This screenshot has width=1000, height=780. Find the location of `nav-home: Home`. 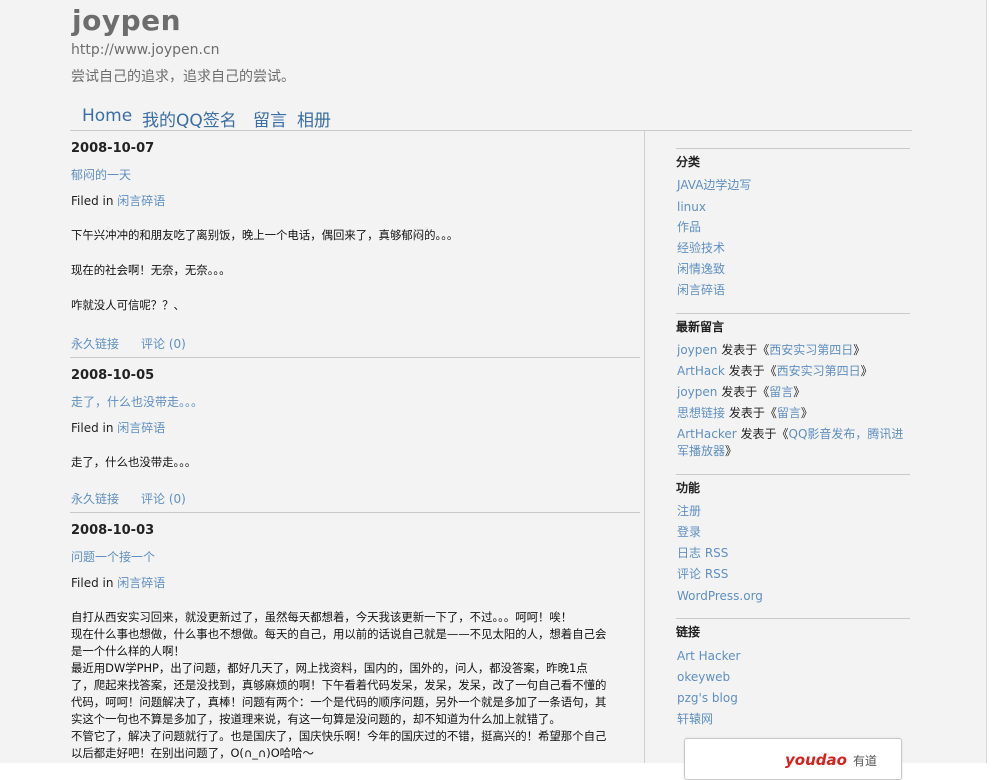

nav-home: Home is located at coordinates (107, 116).